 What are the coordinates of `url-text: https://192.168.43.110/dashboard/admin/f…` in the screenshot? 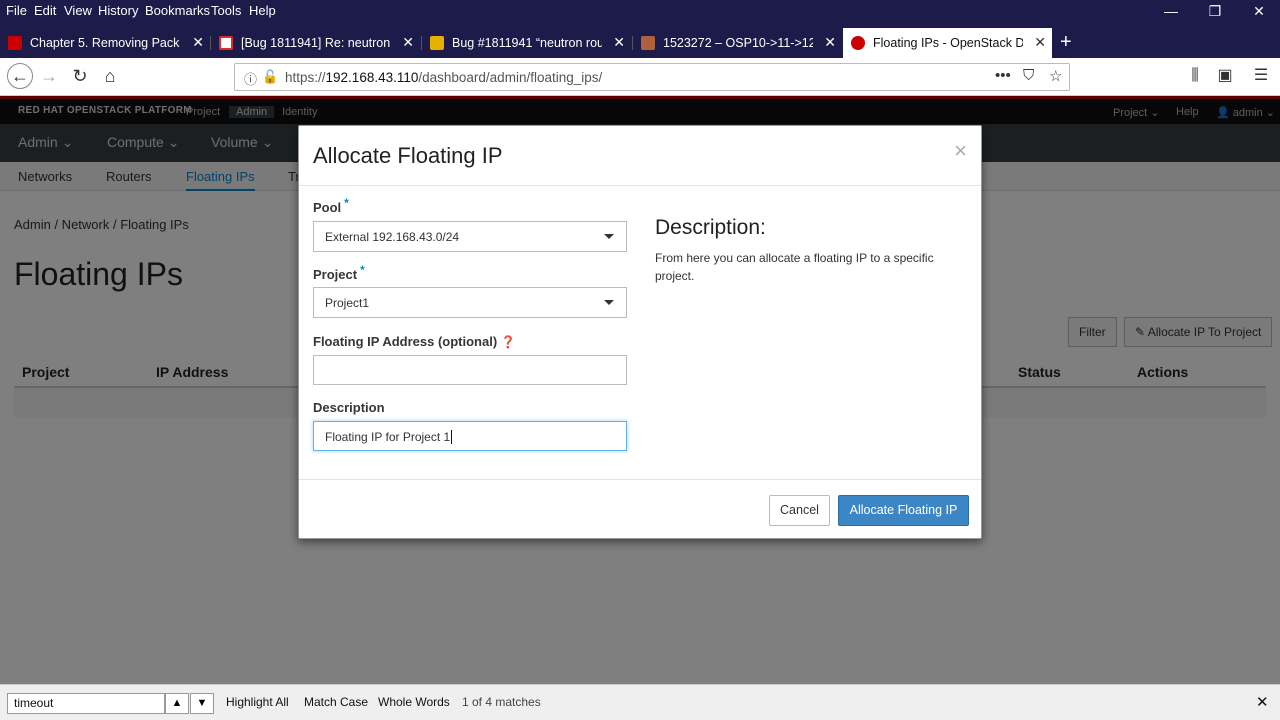 It's located at (444, 77).